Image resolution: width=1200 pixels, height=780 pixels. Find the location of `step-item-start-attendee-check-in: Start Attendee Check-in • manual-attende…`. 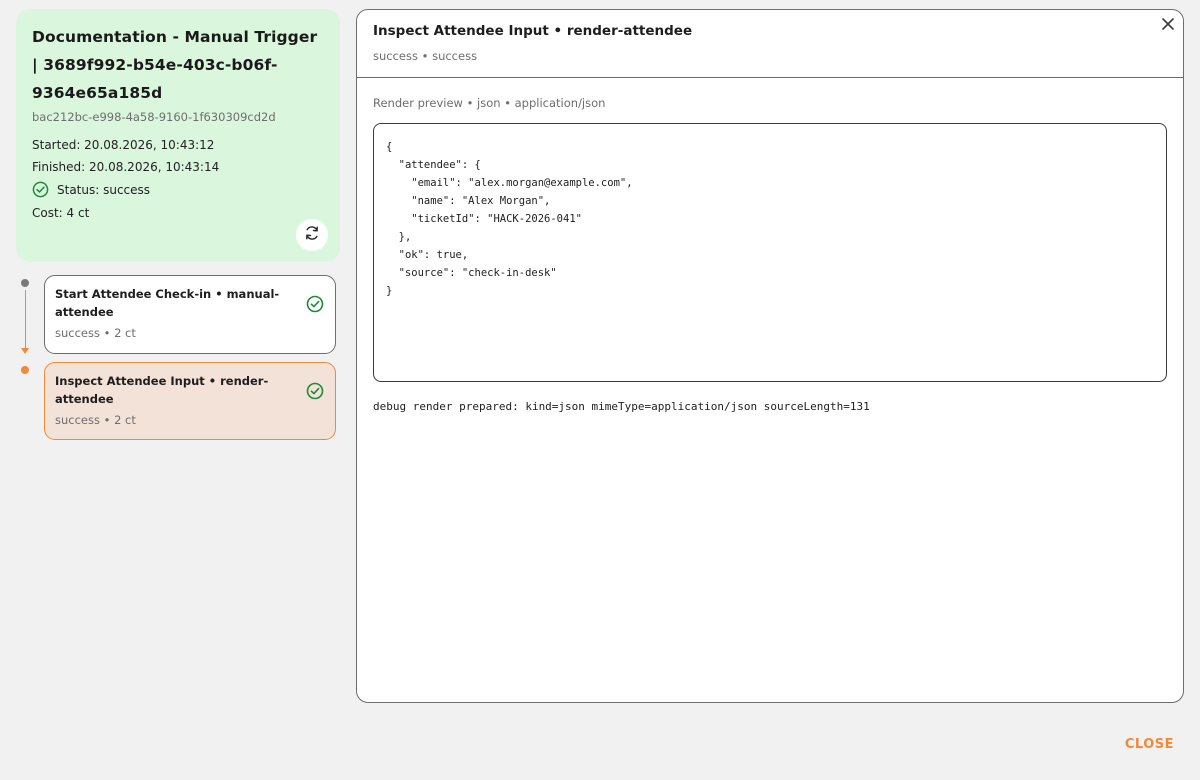

step-item-start-attendee-check-in: Start Attendee Check-in • manual-attende… is located at coordinates (190, 314).